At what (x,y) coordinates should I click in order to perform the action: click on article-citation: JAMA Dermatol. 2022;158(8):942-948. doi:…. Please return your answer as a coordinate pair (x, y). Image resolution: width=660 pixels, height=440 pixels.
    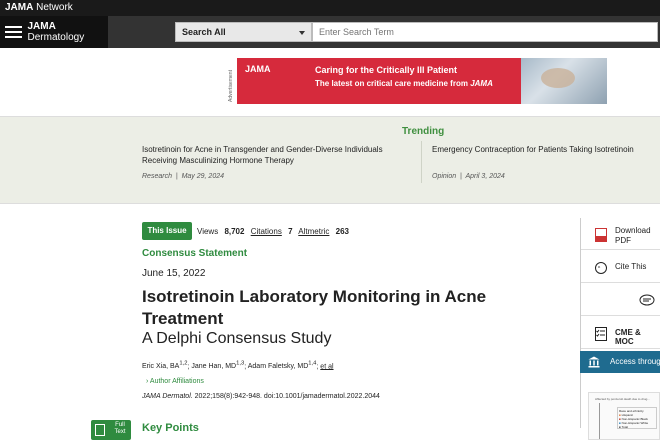
    Looking at the image, I should click on (261, 396).